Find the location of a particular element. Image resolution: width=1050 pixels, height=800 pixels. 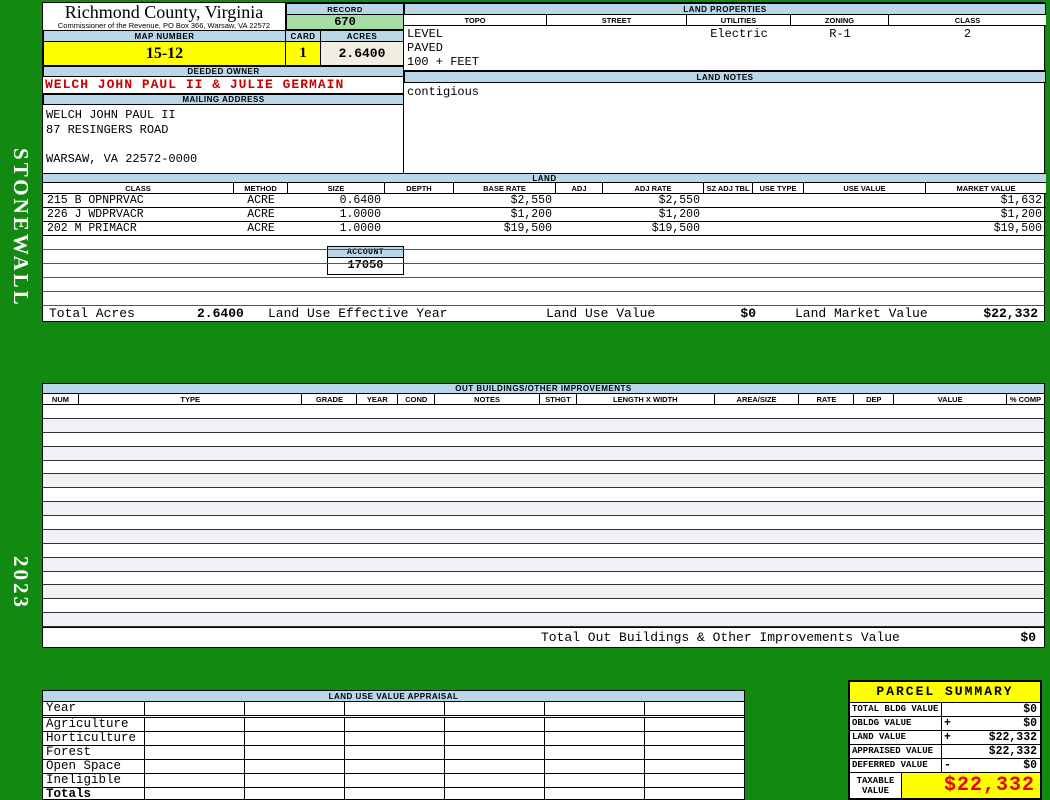

hdr-grade: GRADE is located at coordinates (330, 399).